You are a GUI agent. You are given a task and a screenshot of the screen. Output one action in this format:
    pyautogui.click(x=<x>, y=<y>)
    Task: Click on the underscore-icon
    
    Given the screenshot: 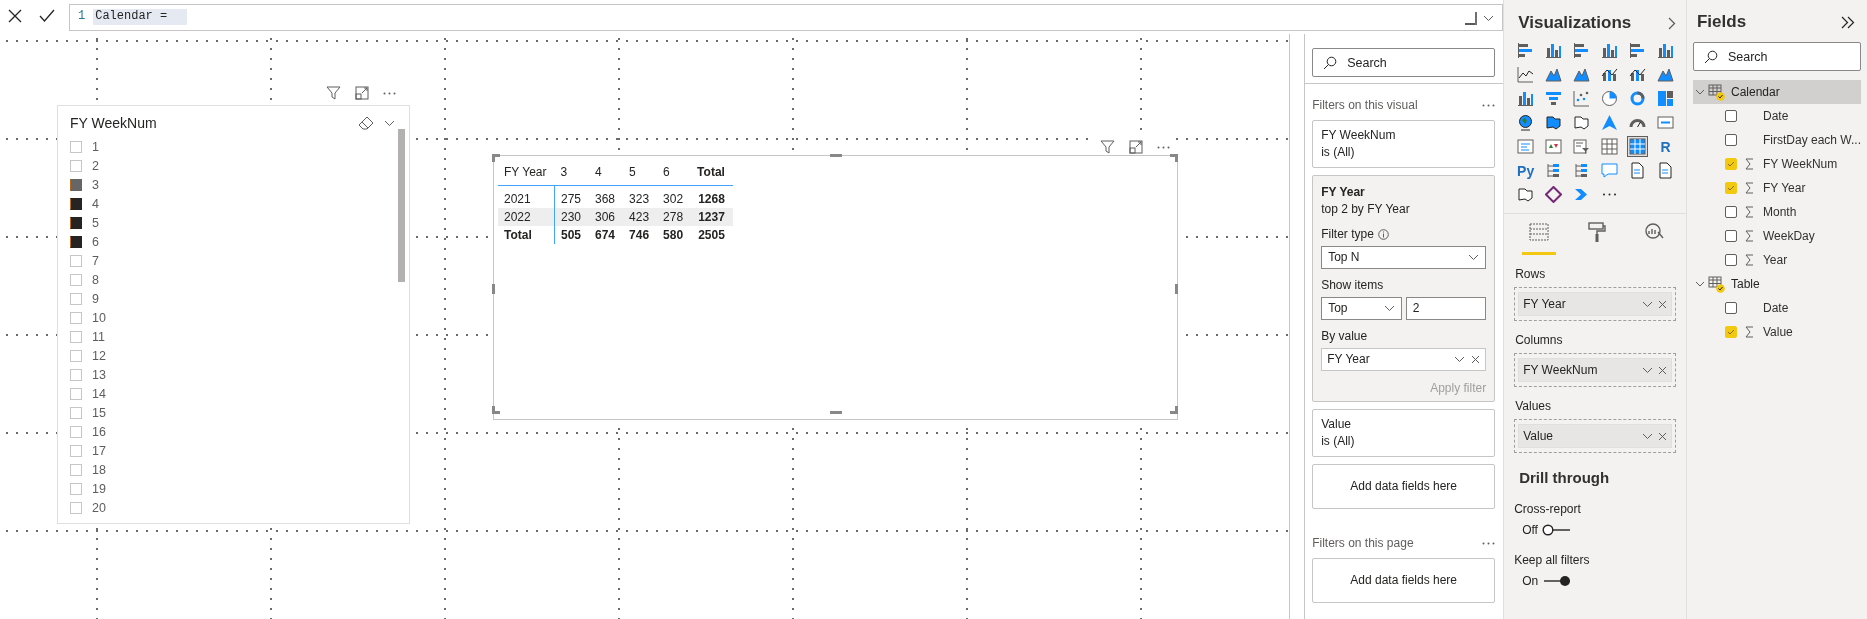 What is the action you would take?
    pyautogui.click(x=1471, y=18)
    